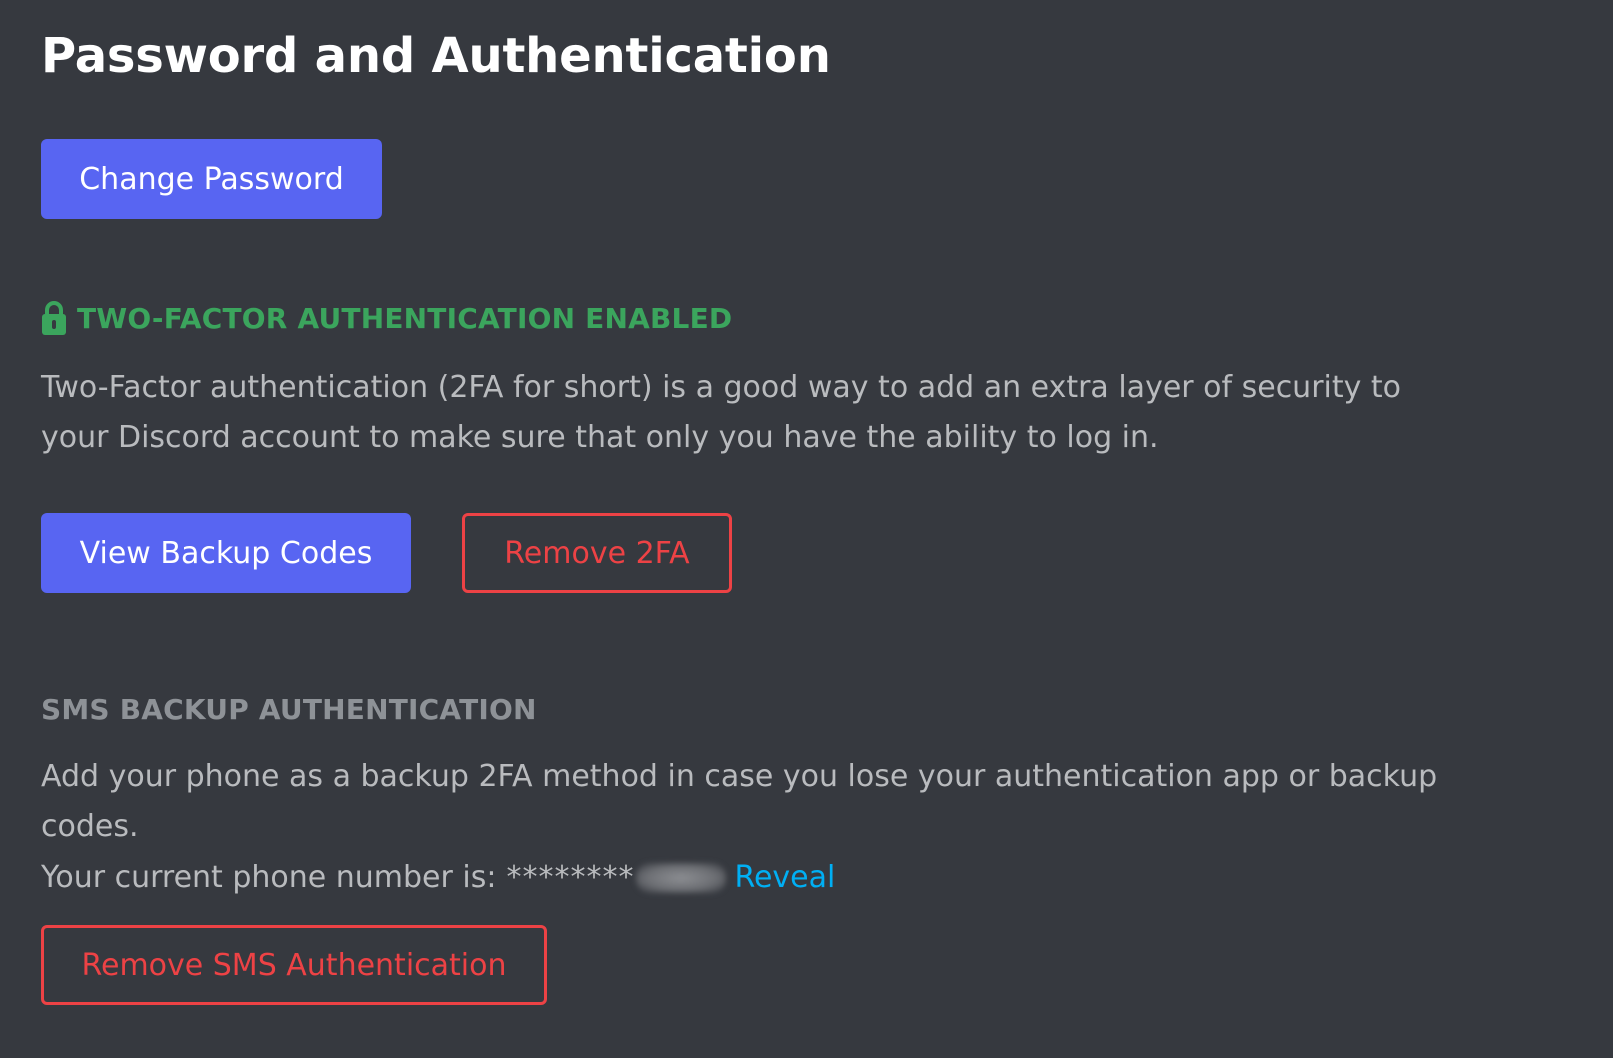 The height and width of the screenshot is (1058, 1613). What do you see at coordinates (54, 318) in the screenshot?
I see `lock-icon` at bounding box center [54, 318].